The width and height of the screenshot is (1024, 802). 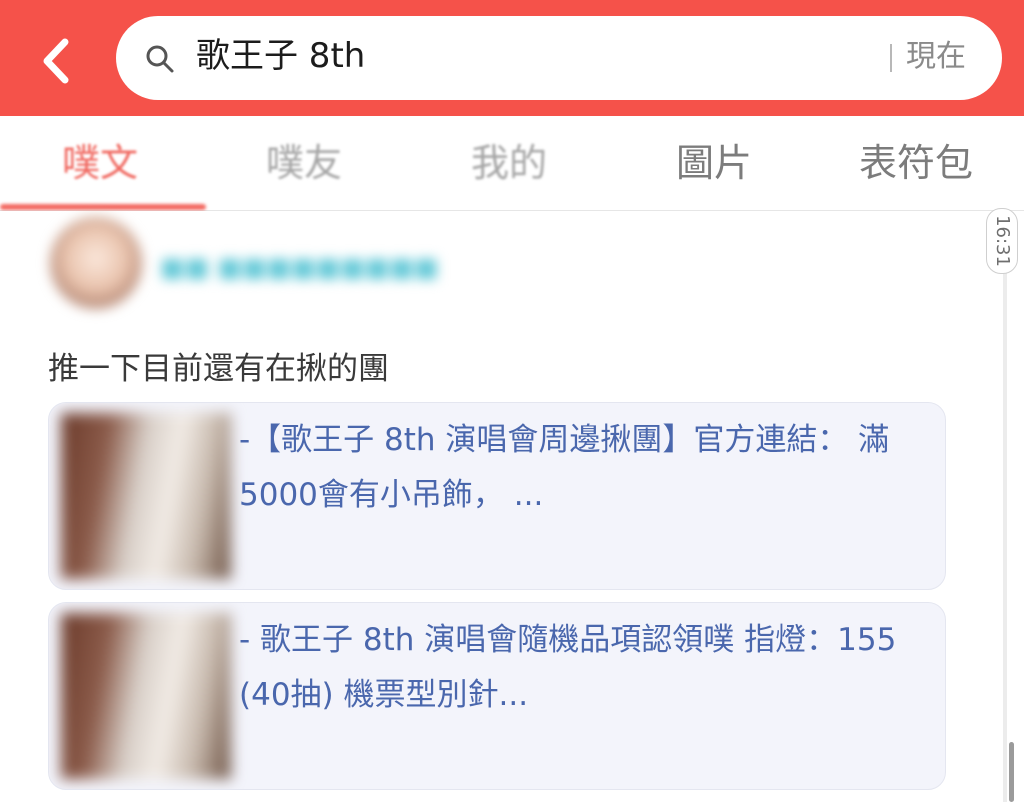 I want to click on author-name-redacted: ■■ ■■■■■■■■■, so click(x=299, y=268).